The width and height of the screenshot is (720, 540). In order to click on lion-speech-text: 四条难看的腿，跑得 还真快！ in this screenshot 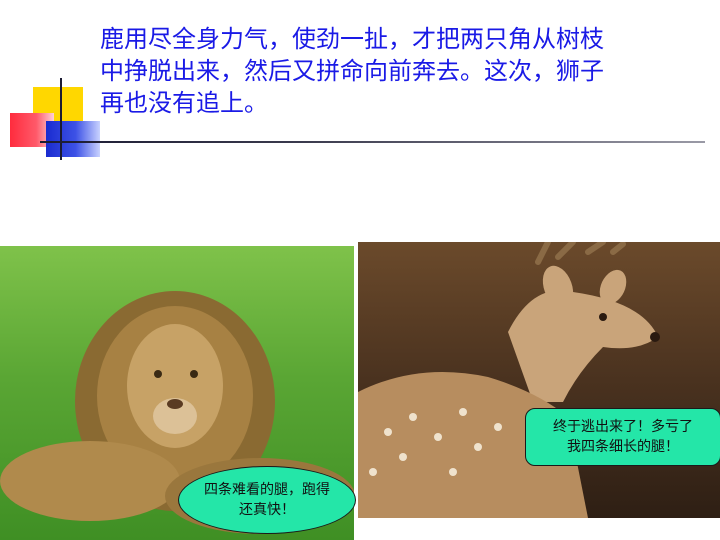, I will do `click(267, 500)`.